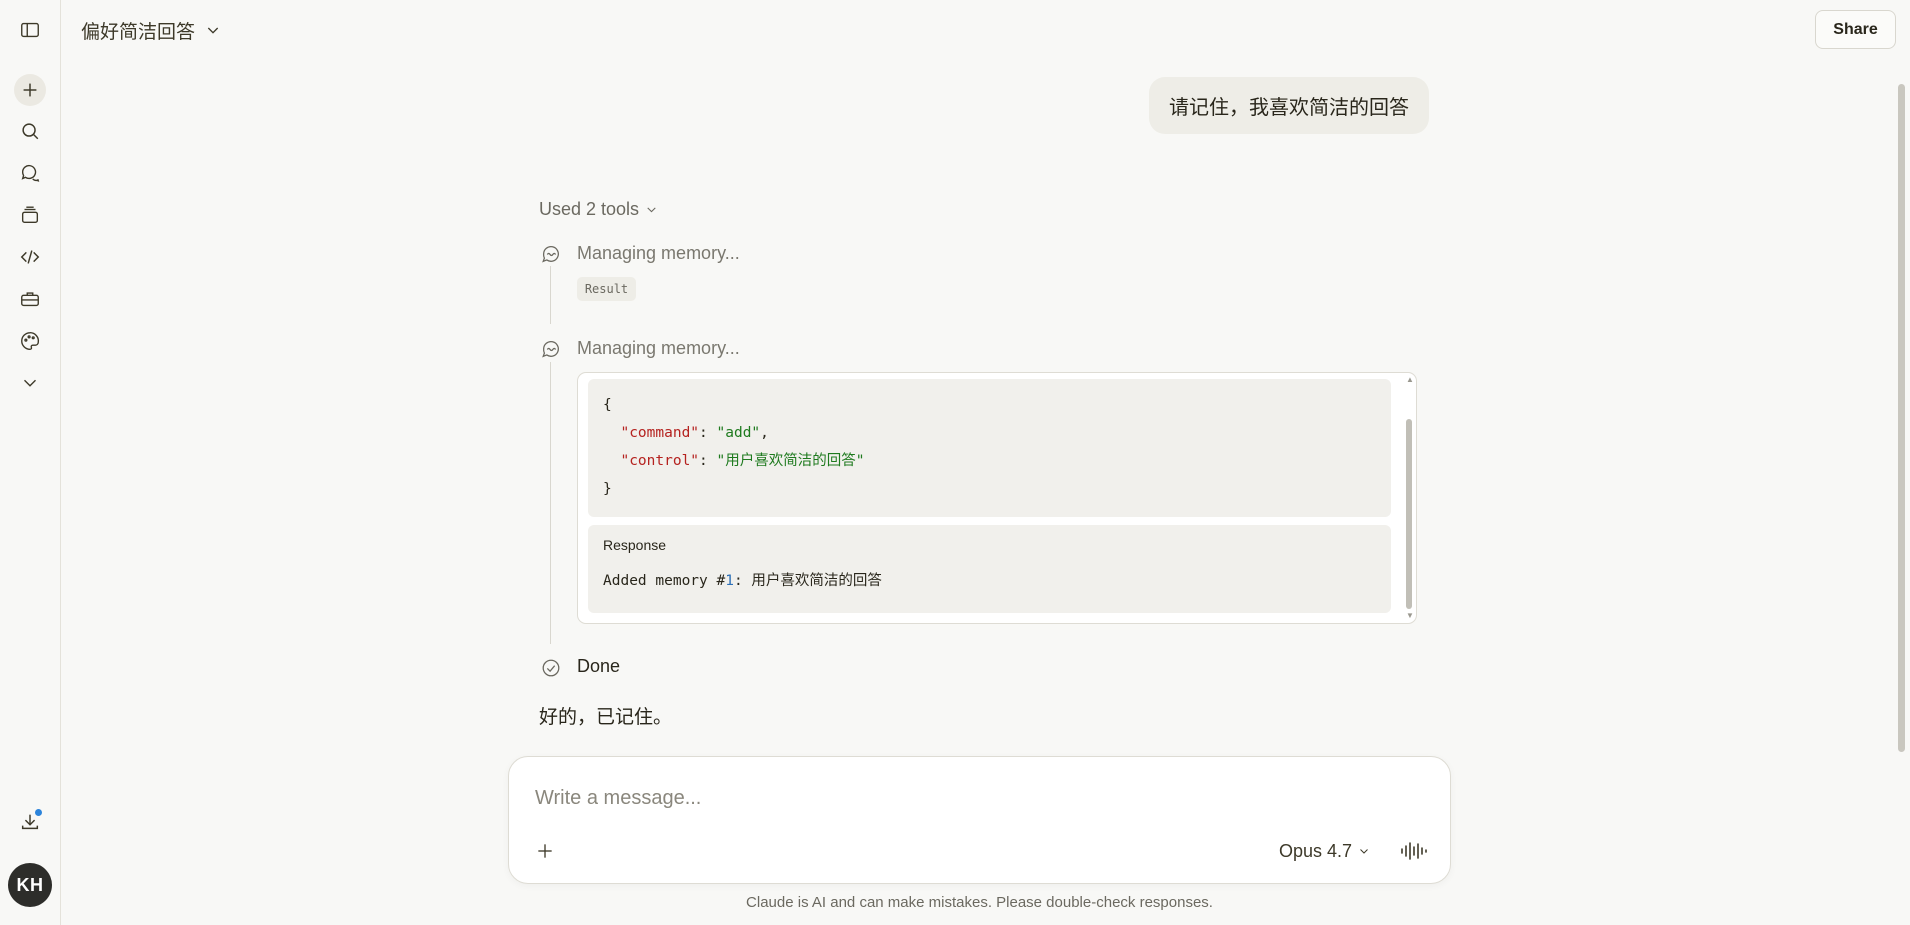  I want to click on palette-button, so click(30, 341).